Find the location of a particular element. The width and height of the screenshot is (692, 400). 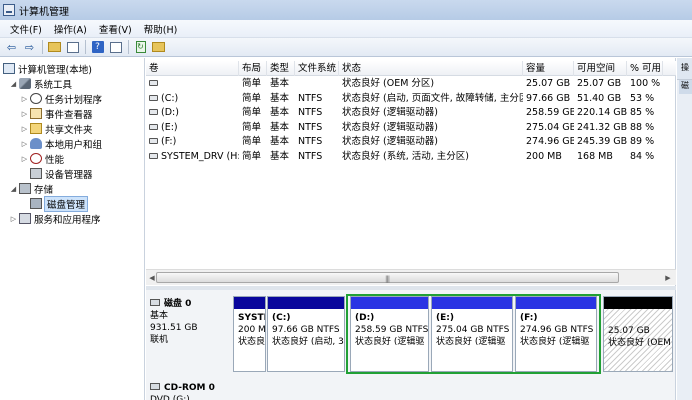

cell-layout: 简单 is located at coordinates (253, 142).